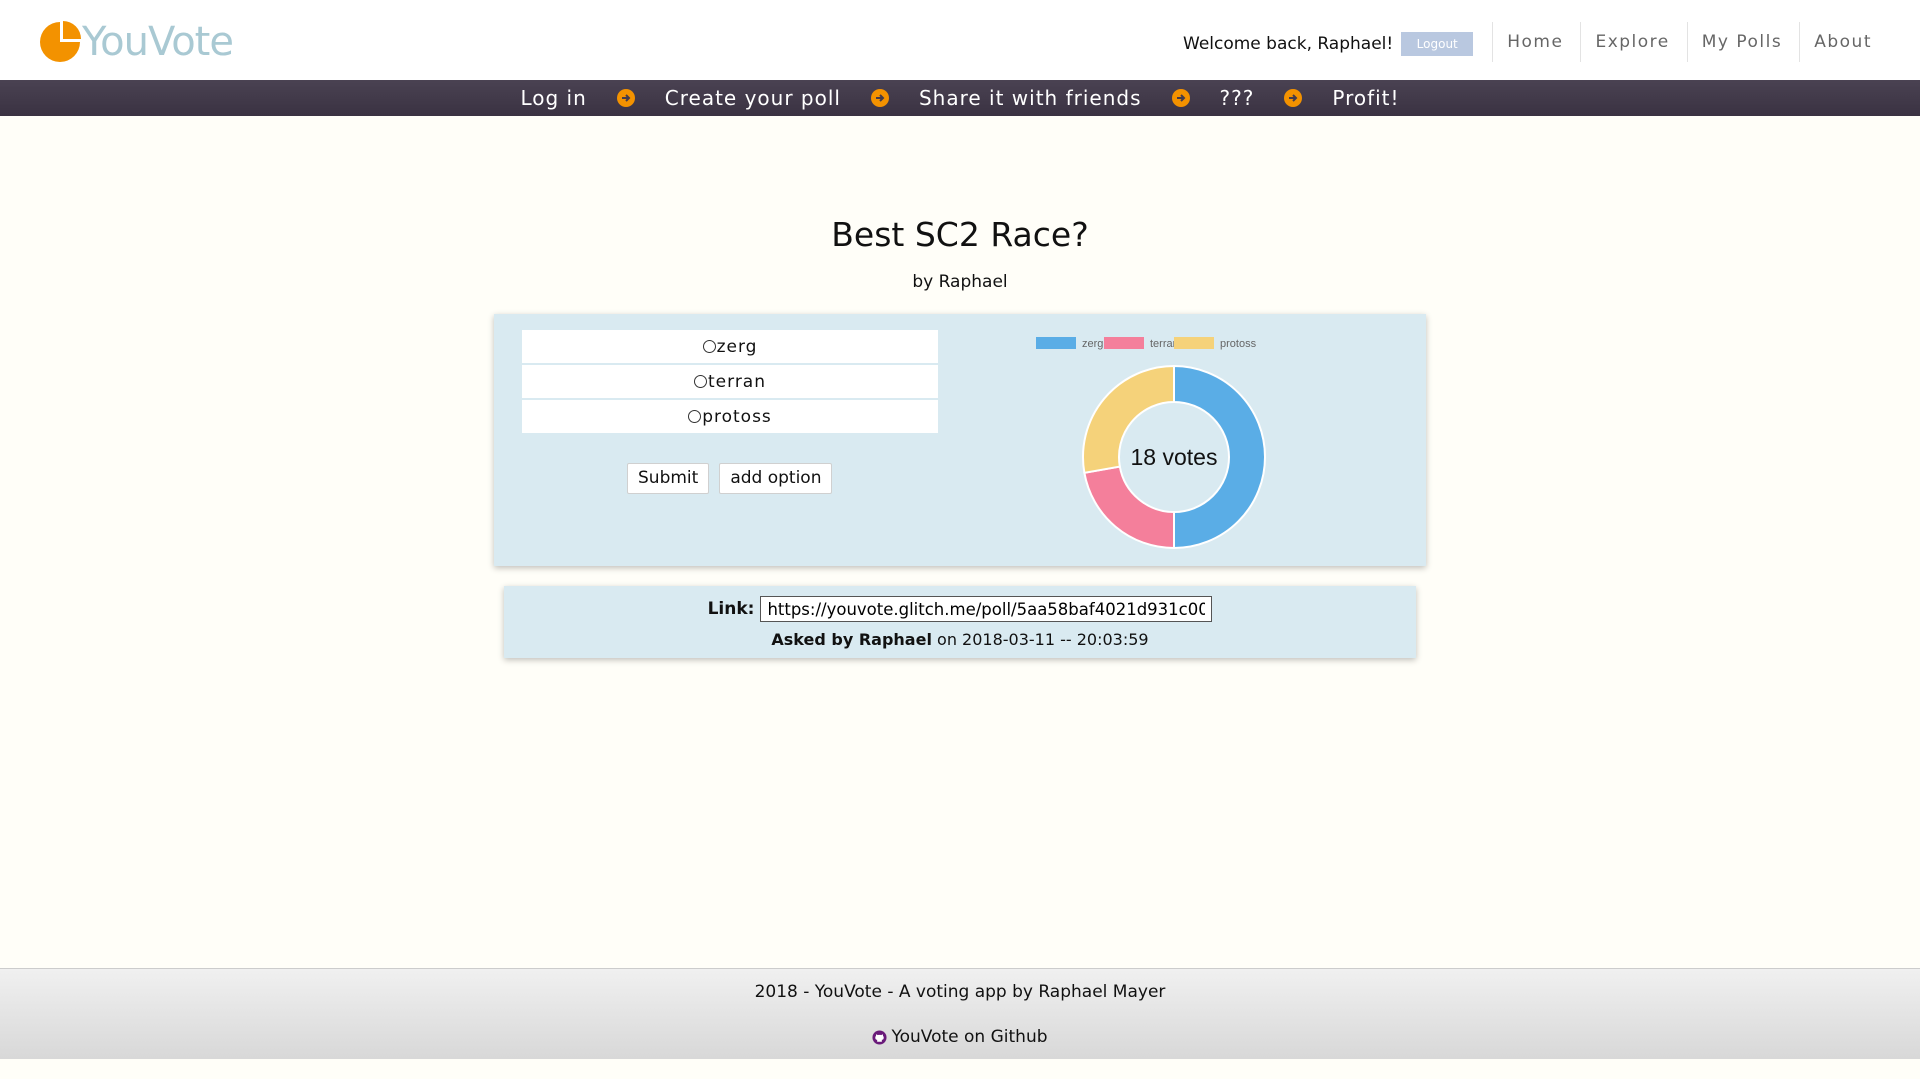 This screenshot has height=1079, width=1920. I want to click on step-share: Share it with friends, so click(1030, 98).